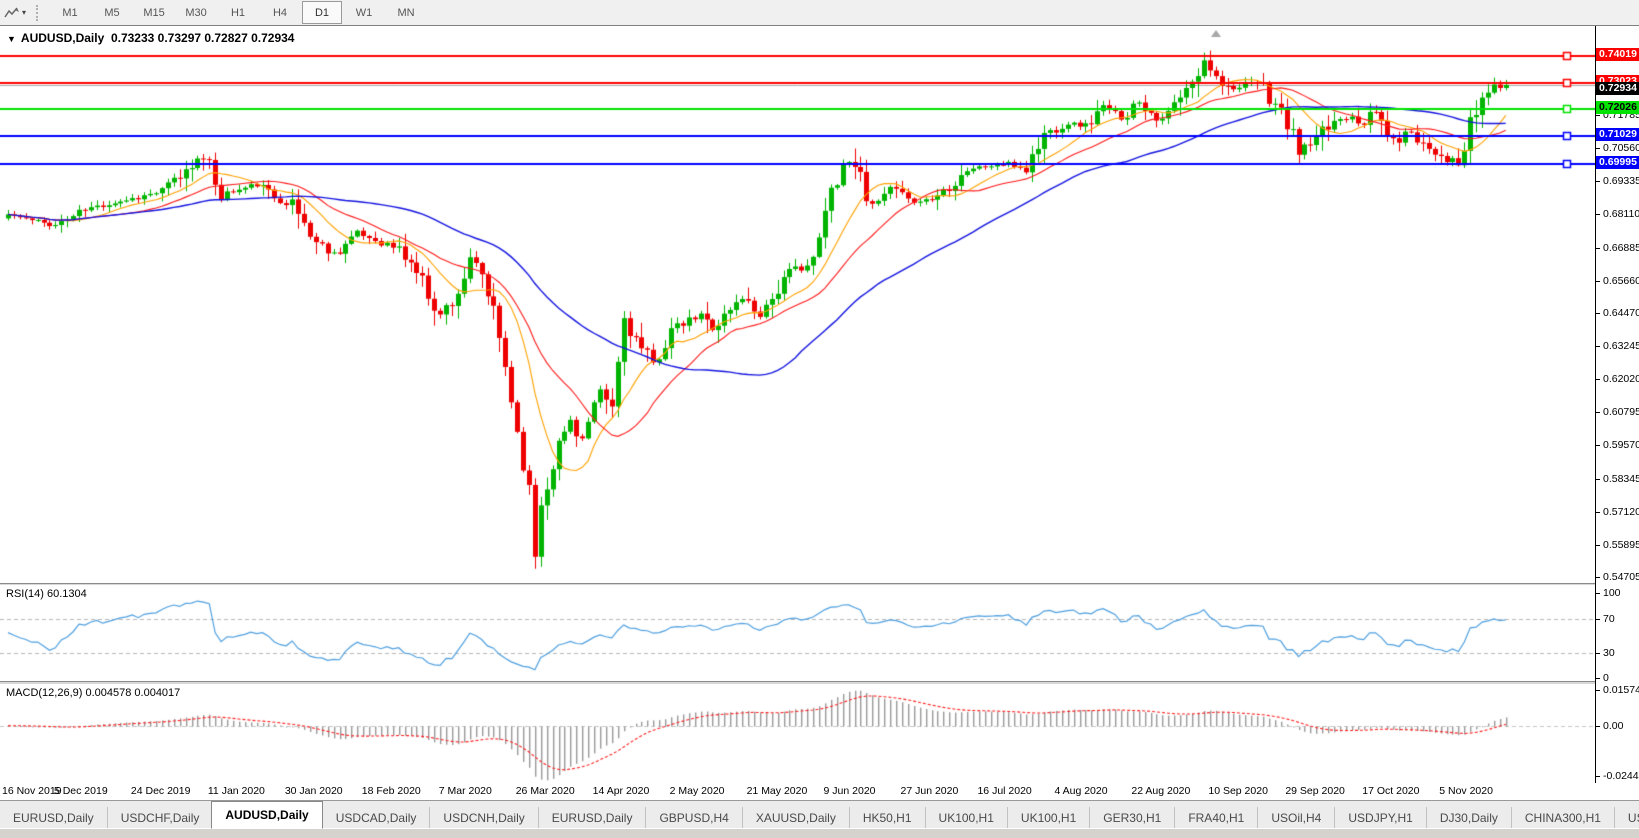 Image resolution: width=1639 pixels, height=838 pixels. I want to click on timeframe-button-m30: M30, so click(196, 12).